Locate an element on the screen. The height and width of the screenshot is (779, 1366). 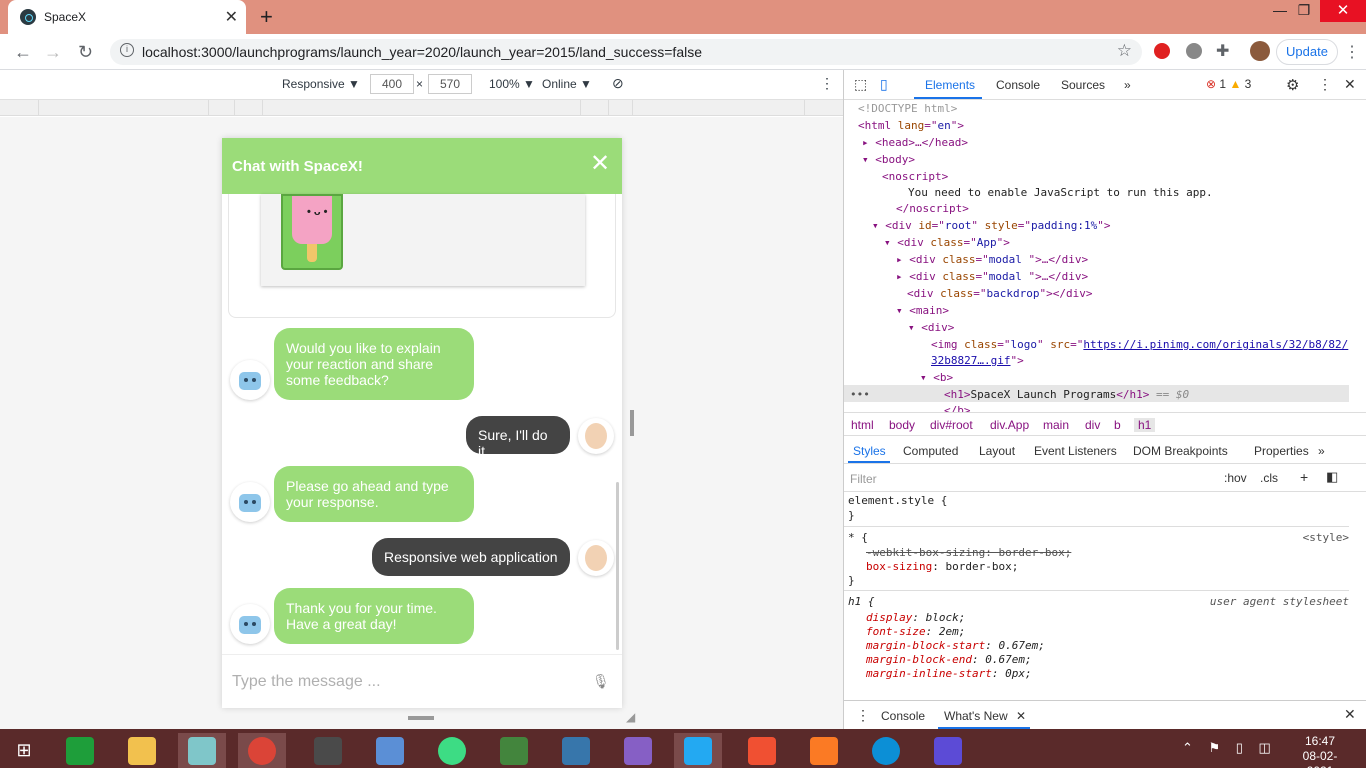
nodejs-icon is located at coordinates (514, 750).